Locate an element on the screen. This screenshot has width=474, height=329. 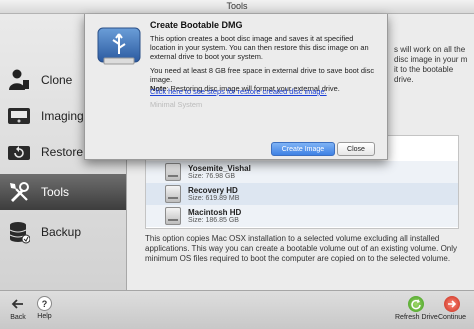
database-backup-icon is located at coordinates (19, 232).